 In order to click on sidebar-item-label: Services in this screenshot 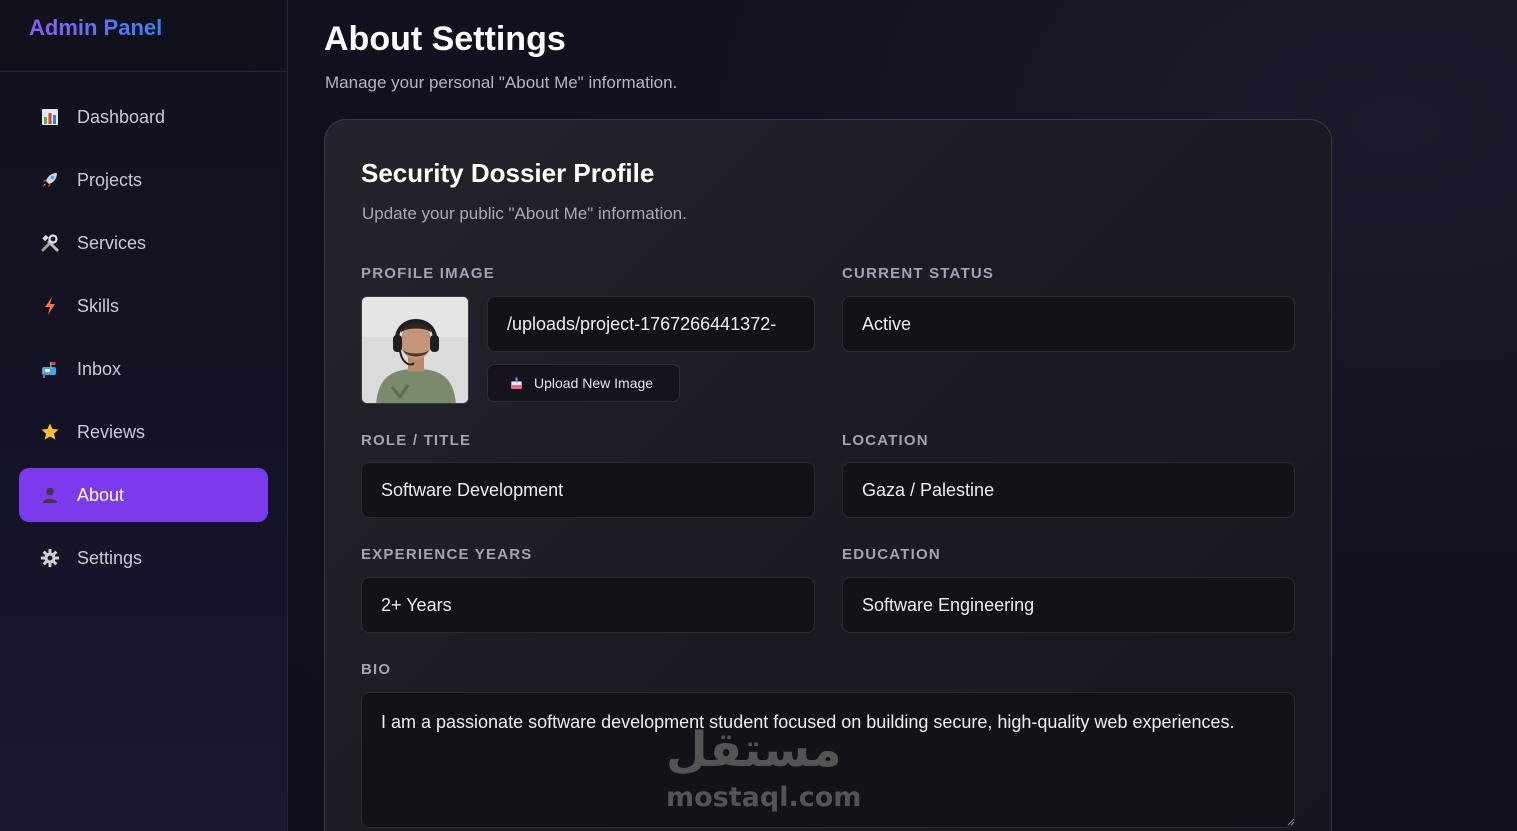, I will do `click(112, 242)`.